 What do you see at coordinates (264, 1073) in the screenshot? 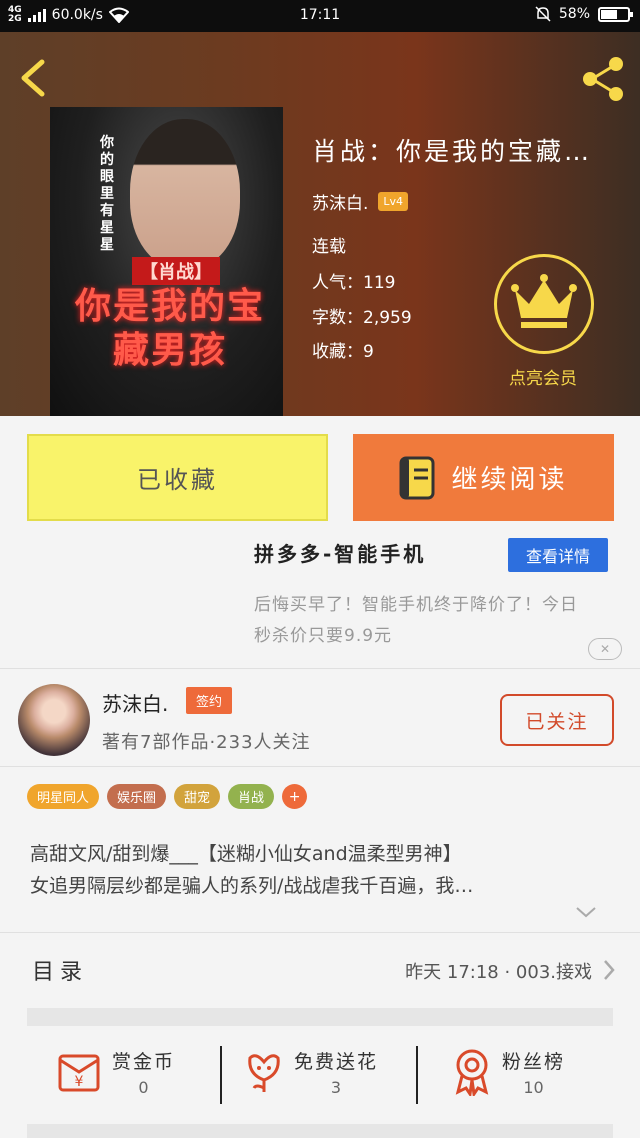
I see `flower-icon` at bounding box center [264, 1073].